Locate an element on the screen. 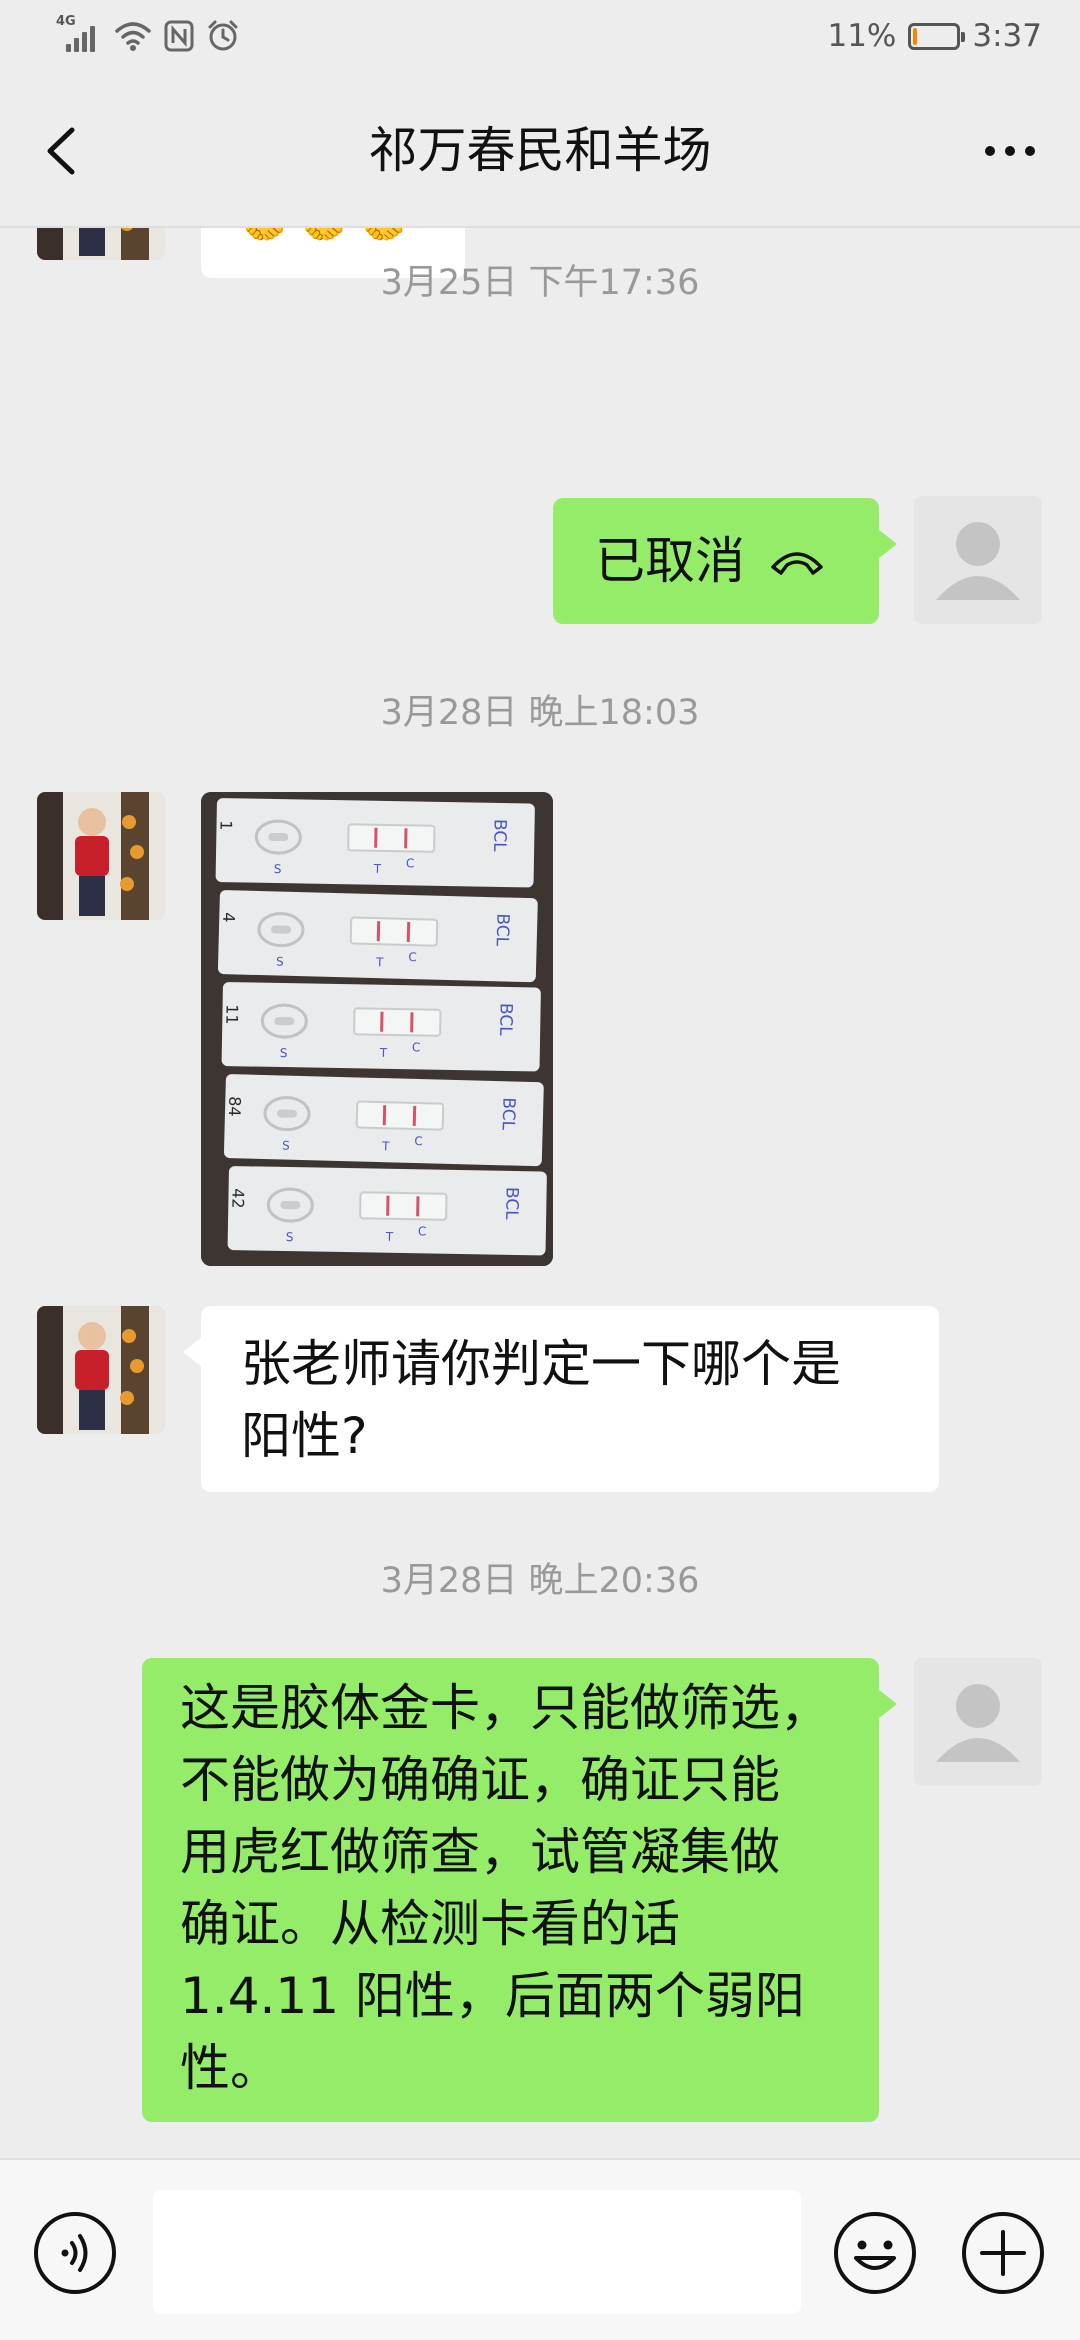 This screenshot has width=1080, height=2340. test-card: BCL C T S 42 is located at coordinates (387, 1211).